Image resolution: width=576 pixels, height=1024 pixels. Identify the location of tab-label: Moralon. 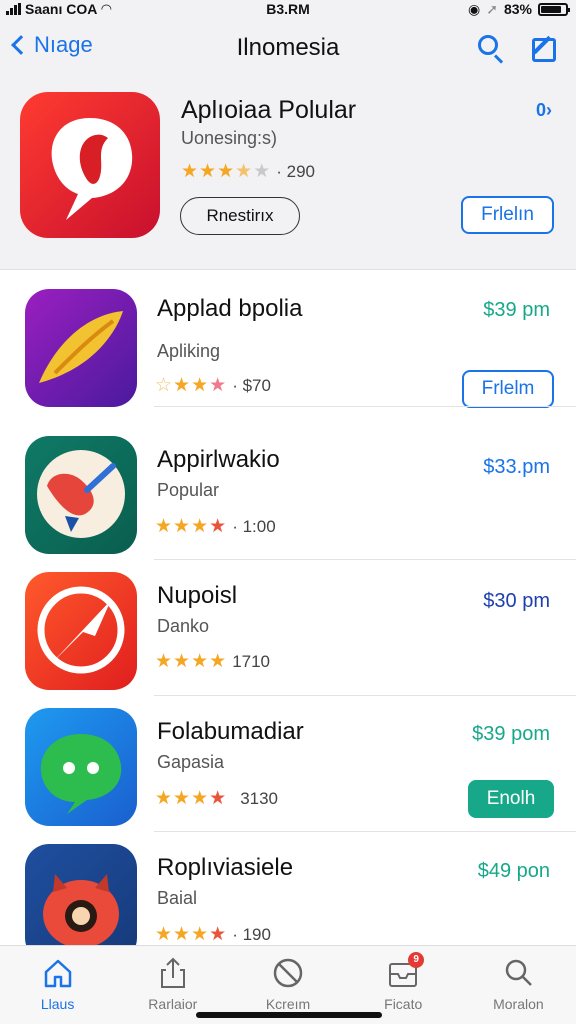
(518, 1004).